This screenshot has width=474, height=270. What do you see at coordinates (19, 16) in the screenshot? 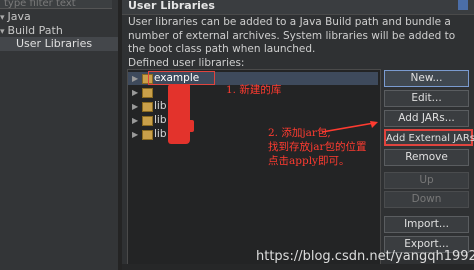
I see `tree-item-label: Java` at bounding box center [19, 16].